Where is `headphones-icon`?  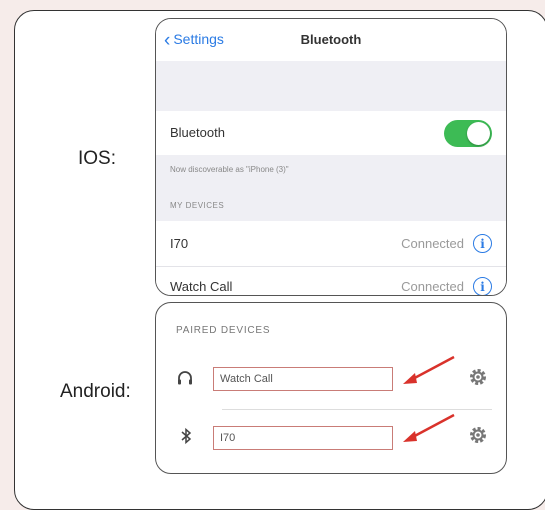
headphones-icon is located at coordinates (185, 380).